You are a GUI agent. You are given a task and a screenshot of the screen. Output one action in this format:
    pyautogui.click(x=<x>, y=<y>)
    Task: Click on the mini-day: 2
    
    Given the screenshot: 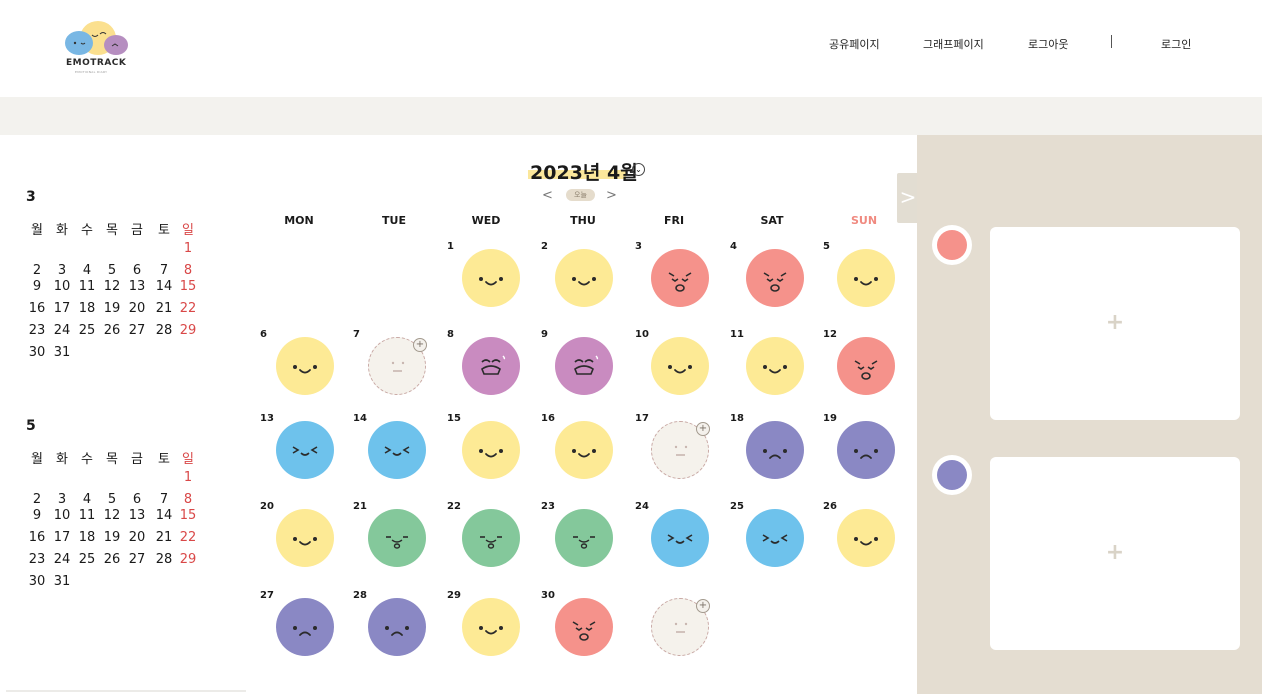 What is the action you would take?
    pyautogui.click(x=37, y=270)
    